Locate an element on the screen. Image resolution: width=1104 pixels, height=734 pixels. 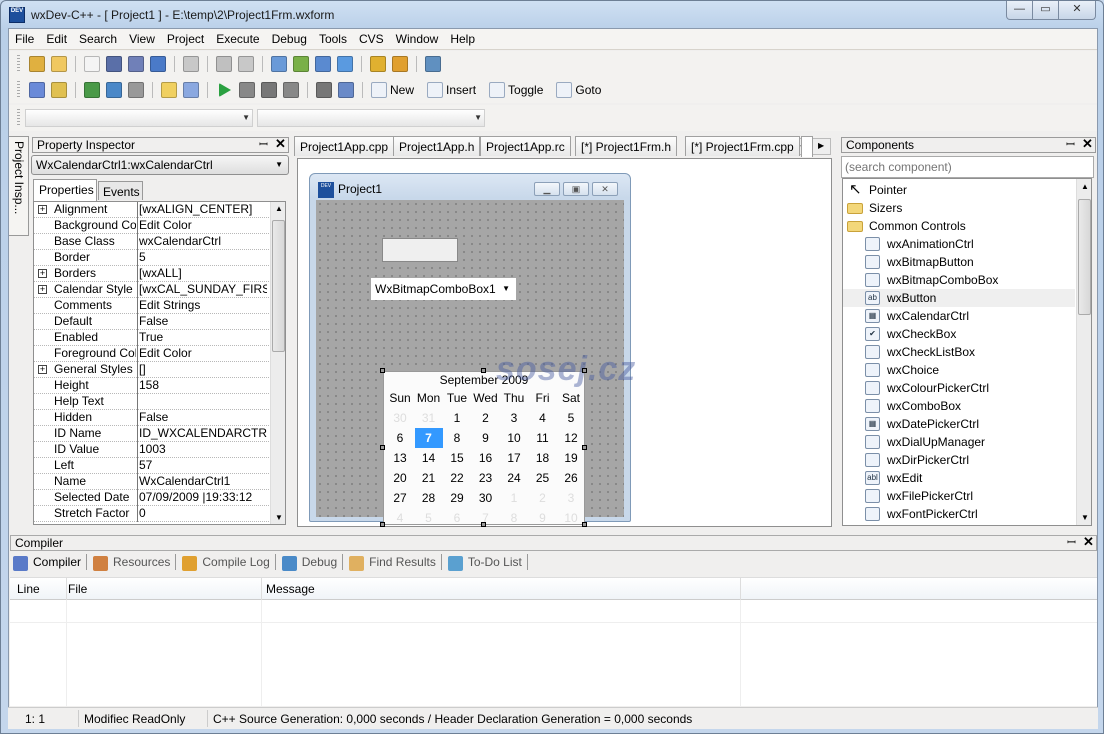
property-row: Stretch Factor 0 is located at coordinates (159, 514).